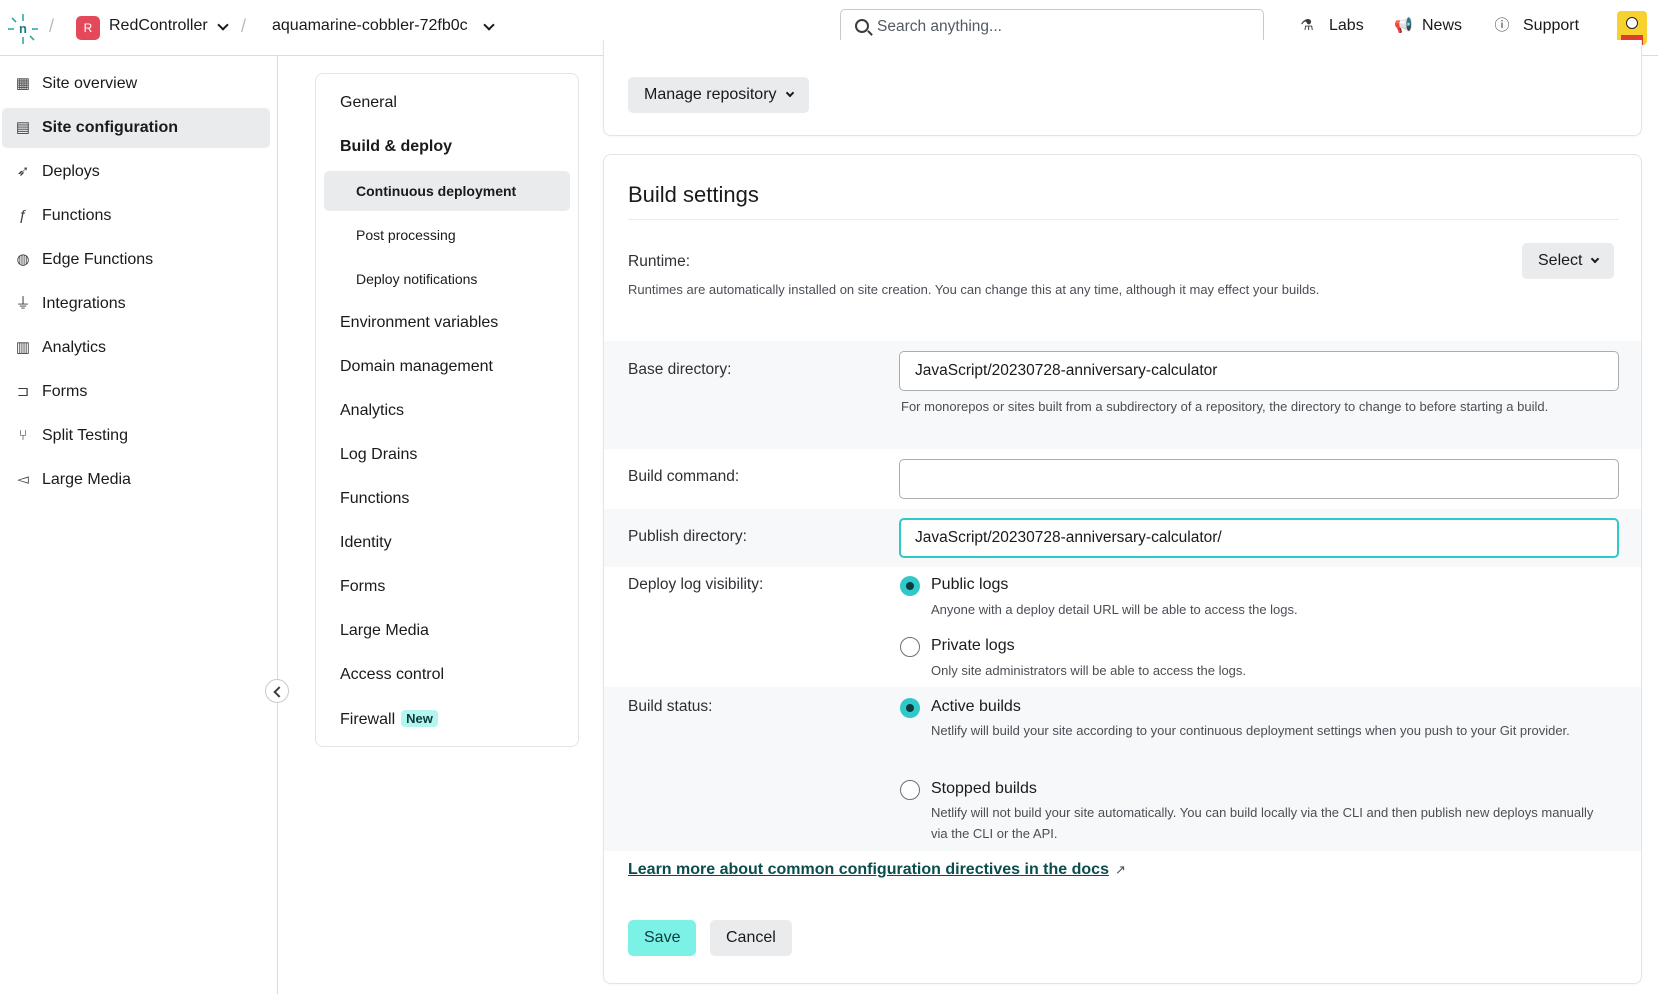  I want to click on build-command-label: Build command:, so click(684, 476).